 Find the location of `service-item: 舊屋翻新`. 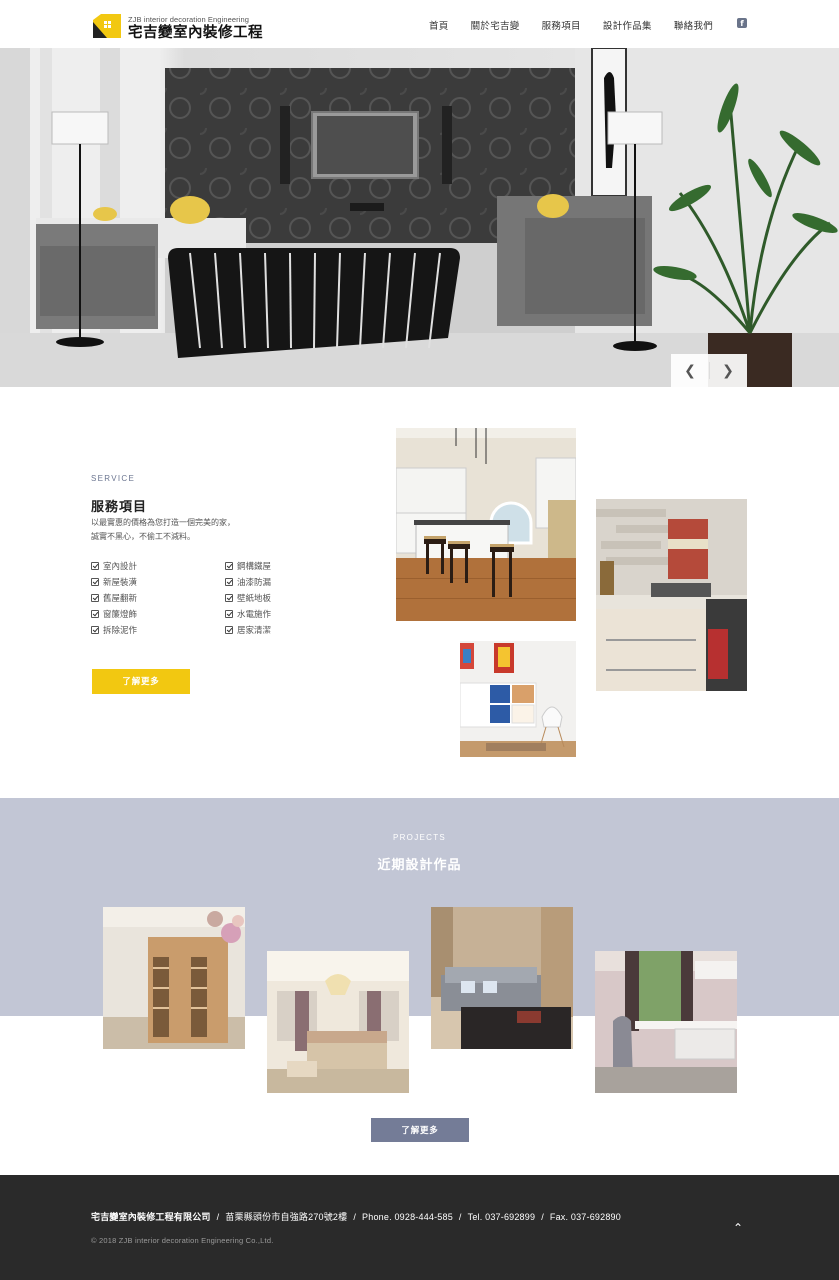

service-item: 舊屋翻新 is located at coordinates (114, 598).